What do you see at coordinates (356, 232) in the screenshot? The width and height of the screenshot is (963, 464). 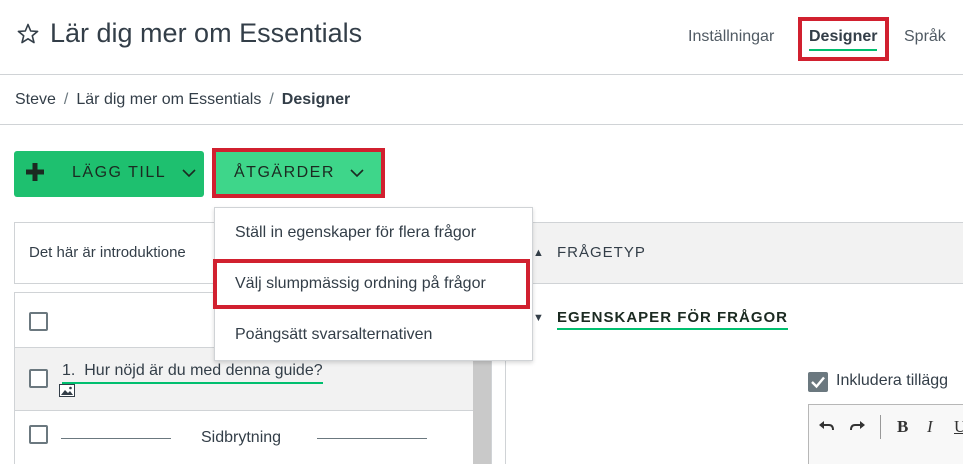 I see `menu-item-label: Ställ in egenskaper för flera frågor` at bounding box center [356, 232].